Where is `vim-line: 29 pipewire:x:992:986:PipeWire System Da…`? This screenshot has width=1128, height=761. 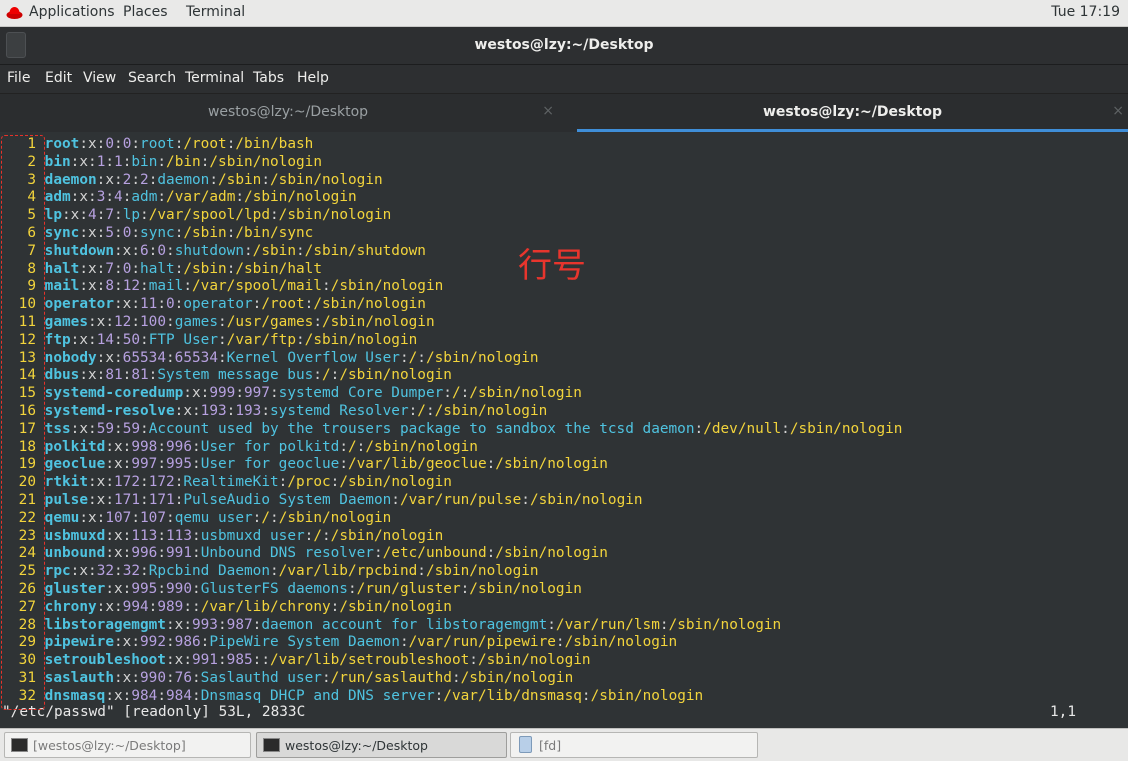 vim-line: 29 pipewire:x:992:986:PipeWire System Da… is located at coordinates (340, 642).